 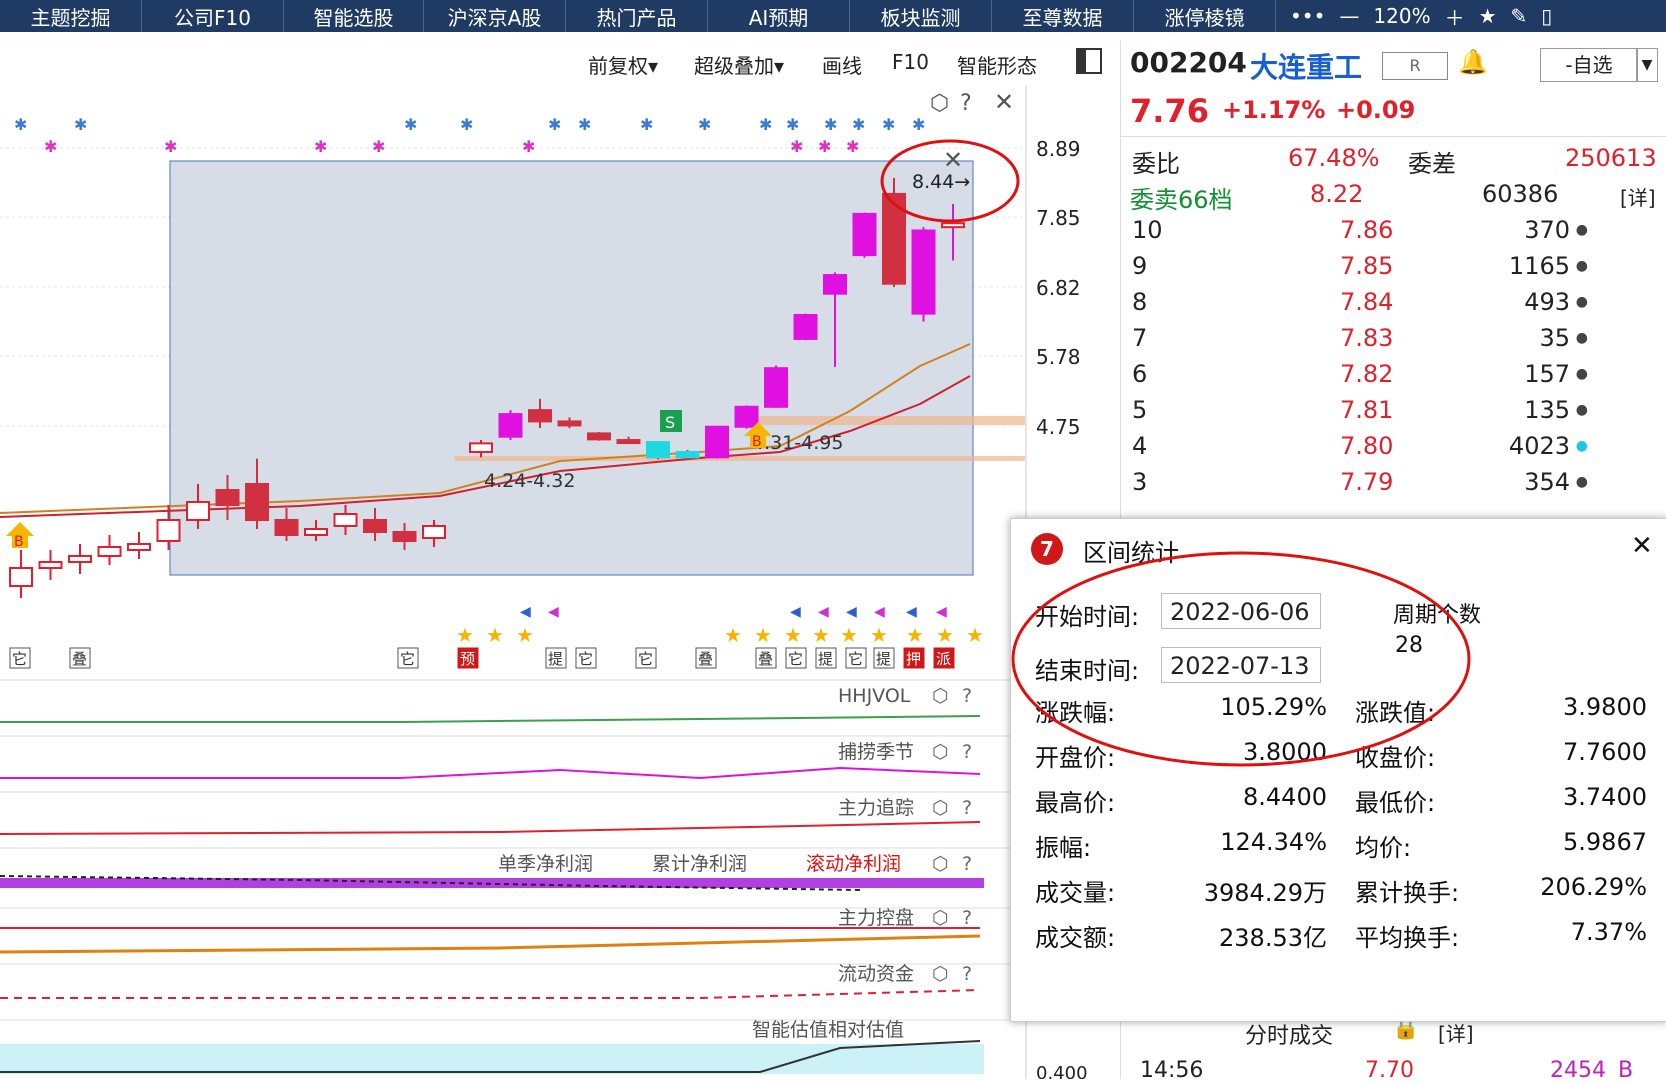 What do you see at coordinates (1383, 848) in the screenshot?
I see `stat-label: 均价:` at bounding box center [1383, 848].